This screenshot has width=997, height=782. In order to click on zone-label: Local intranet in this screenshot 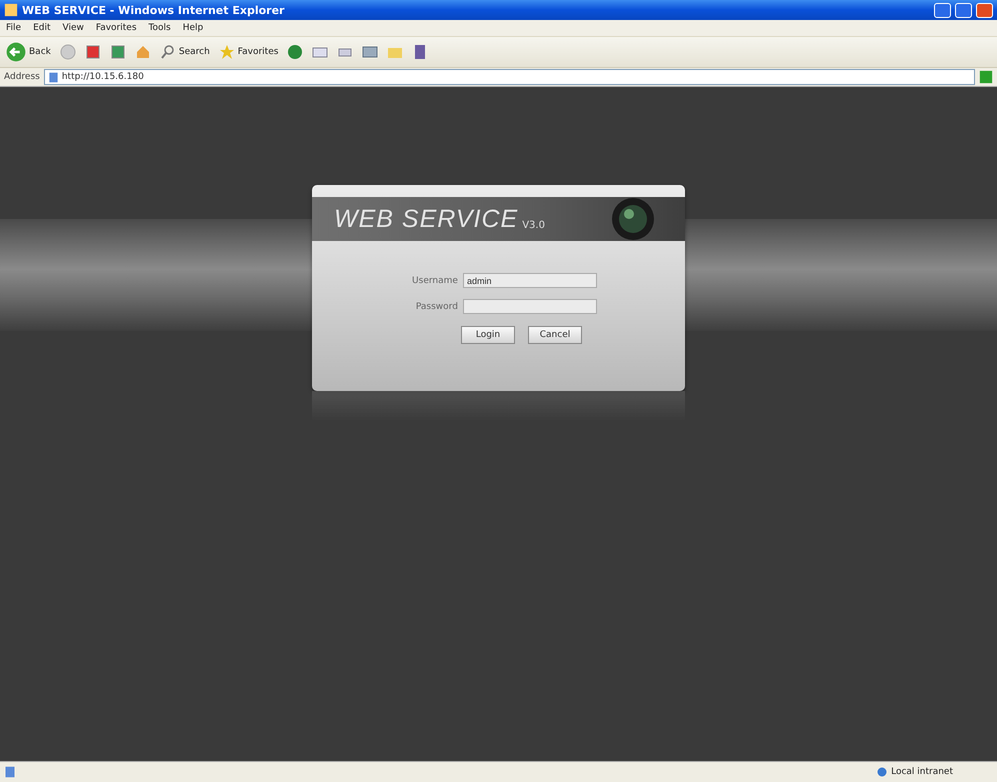, I will do `click(922, 772)`.